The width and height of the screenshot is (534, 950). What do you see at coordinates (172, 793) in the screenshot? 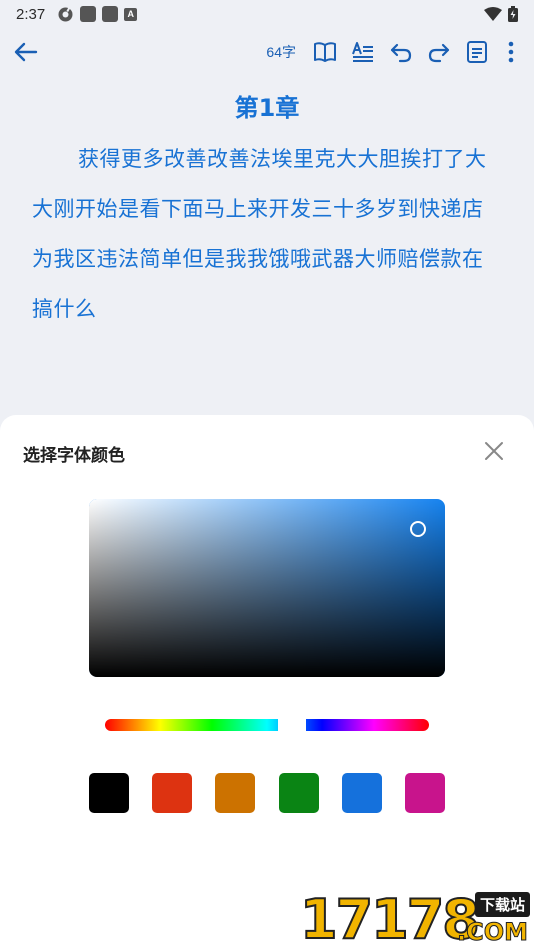
I see `swatch-red` at bounding box center [172, 793].